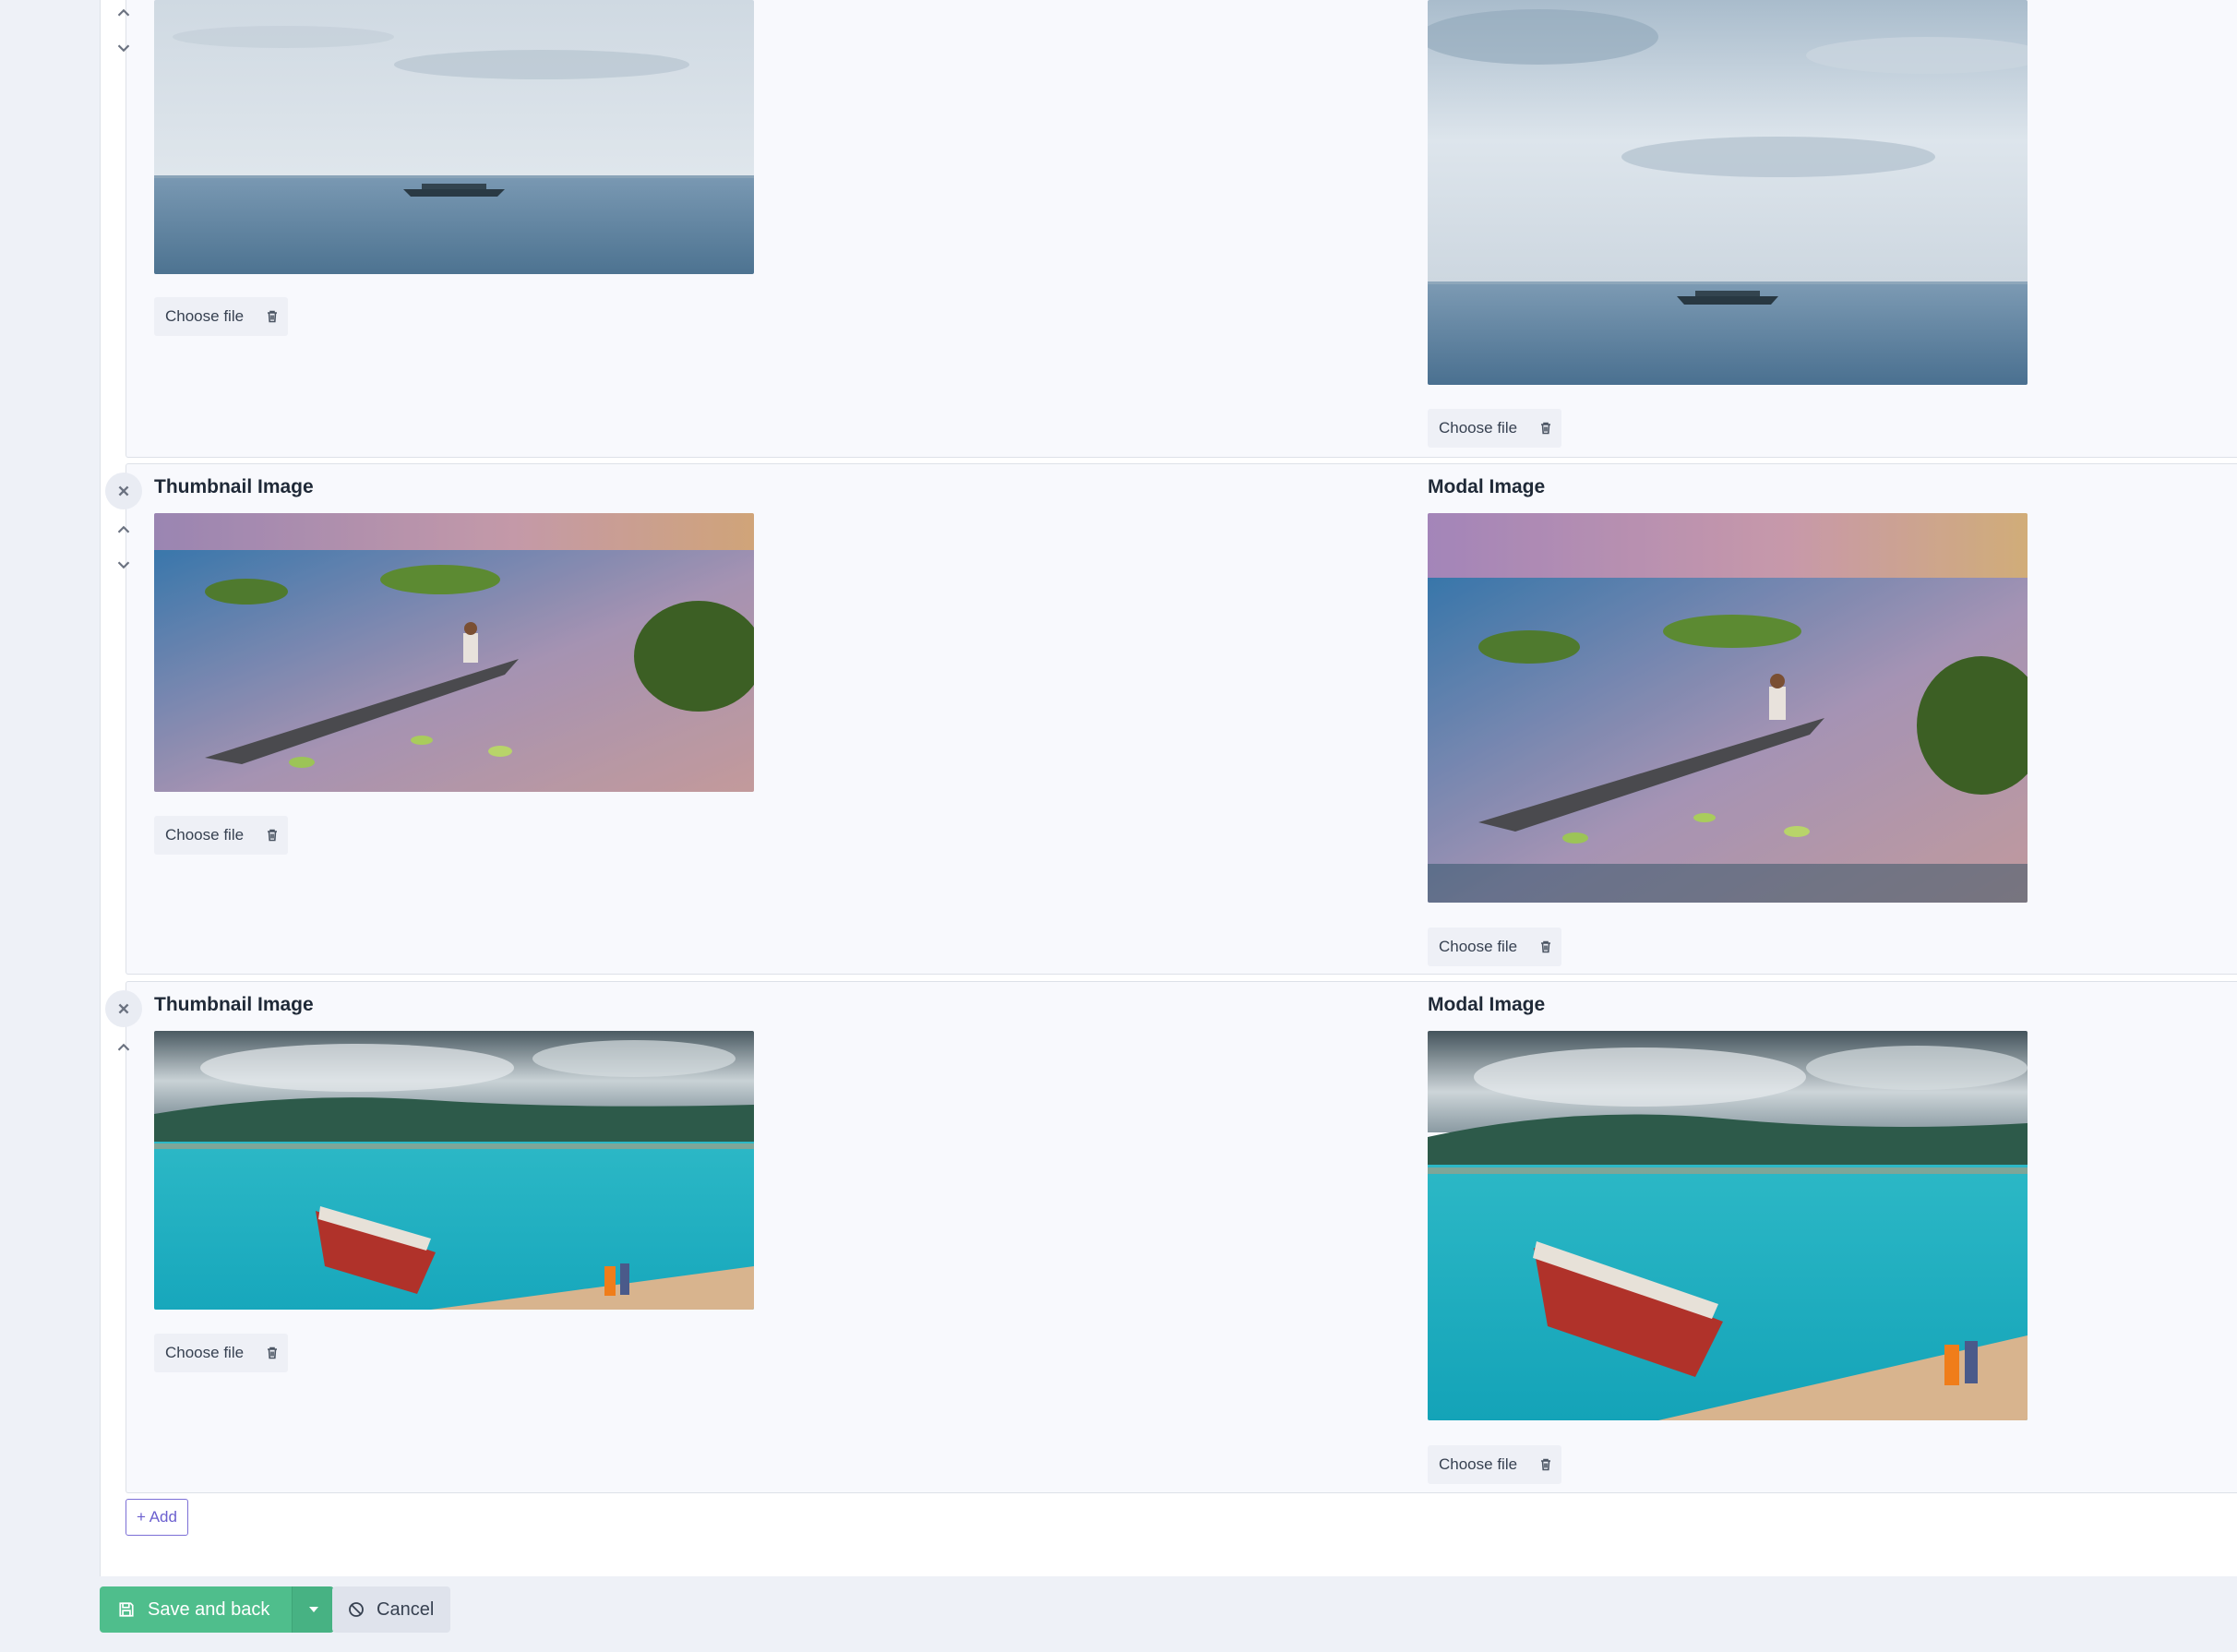  I want to click on save-button-group: Save and back, so click(217, 1610).